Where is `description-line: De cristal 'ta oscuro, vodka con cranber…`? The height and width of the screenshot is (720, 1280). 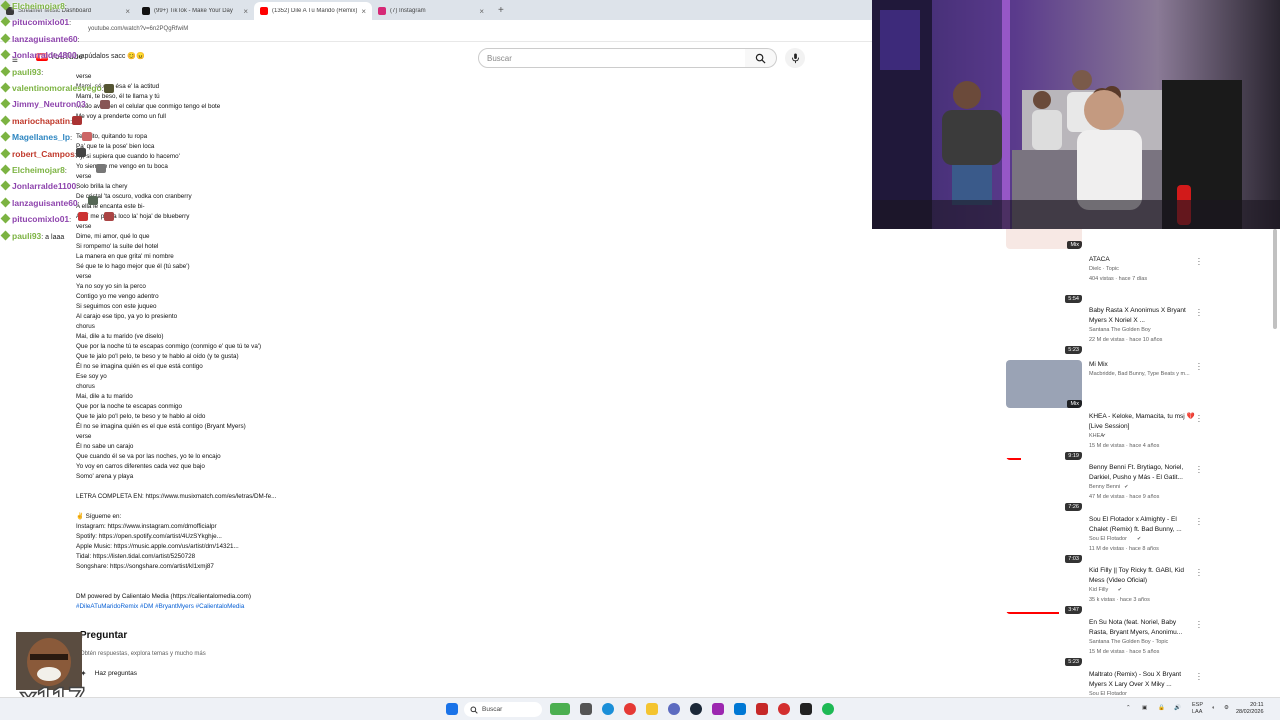
description-line: De cristal 'ta oscuro, vodka con cranber… is located at coordinates (134, 196).